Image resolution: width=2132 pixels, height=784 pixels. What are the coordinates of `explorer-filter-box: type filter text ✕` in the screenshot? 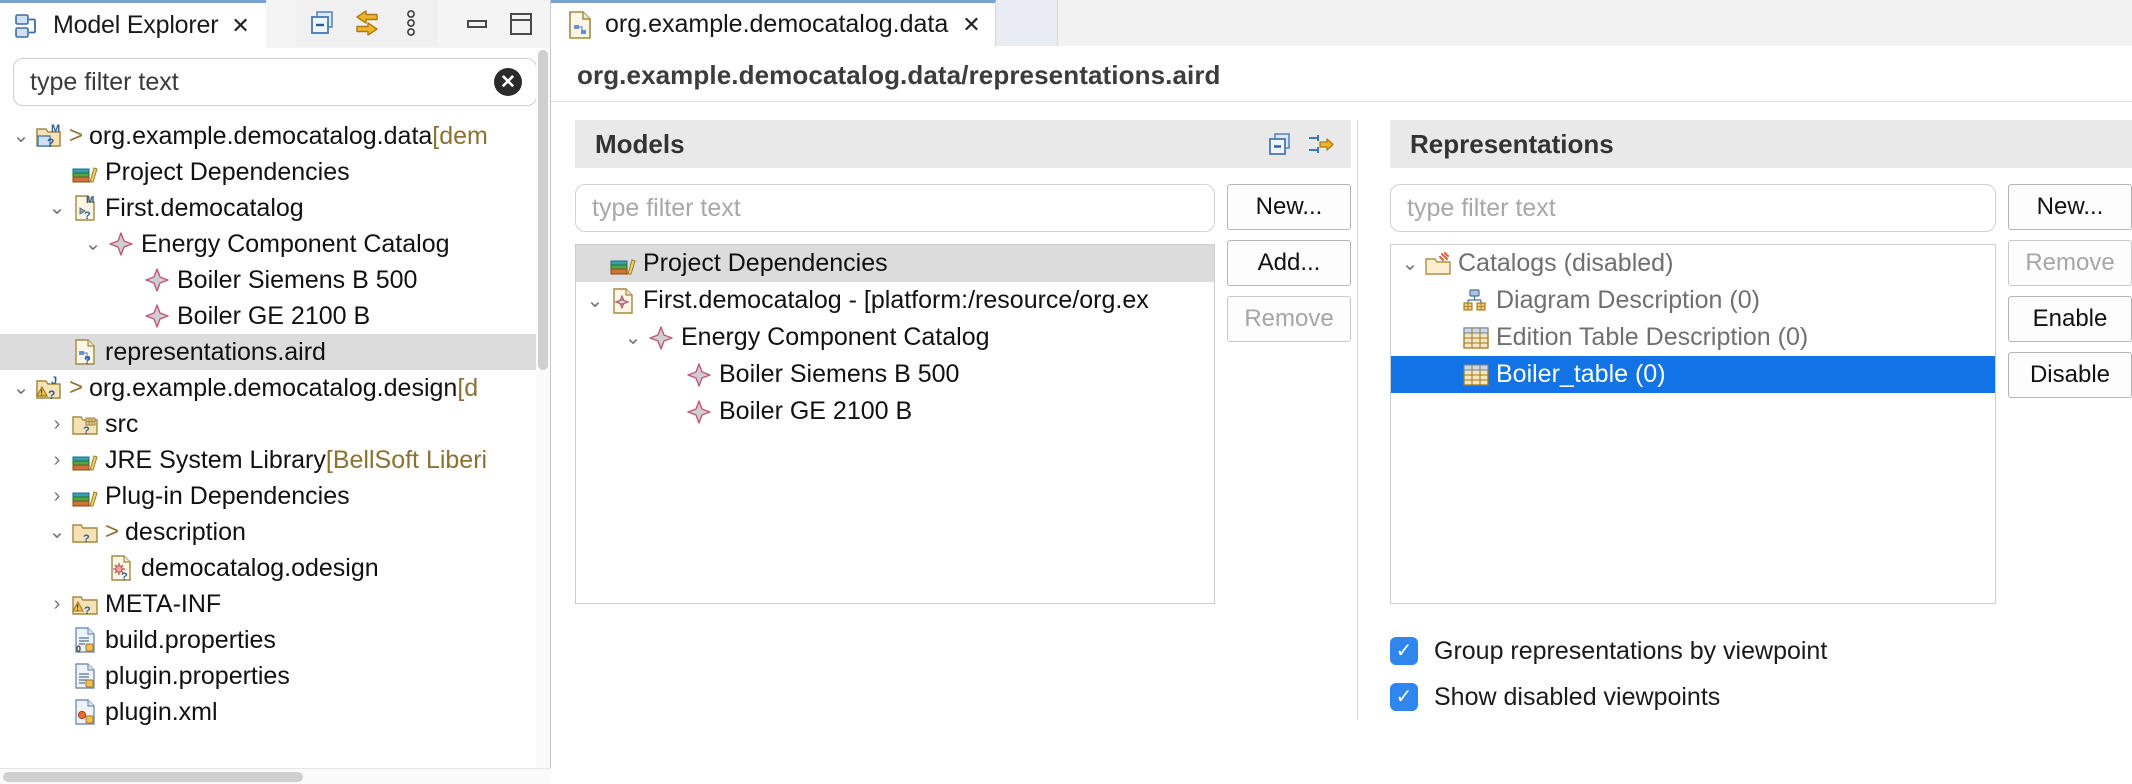 It's located at (275, 82).